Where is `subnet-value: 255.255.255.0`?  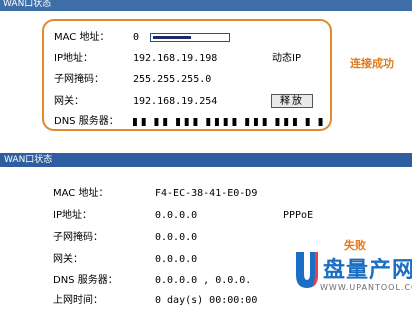
subnet-value: 255.255.255.0 is located at coordinates (172, 79).